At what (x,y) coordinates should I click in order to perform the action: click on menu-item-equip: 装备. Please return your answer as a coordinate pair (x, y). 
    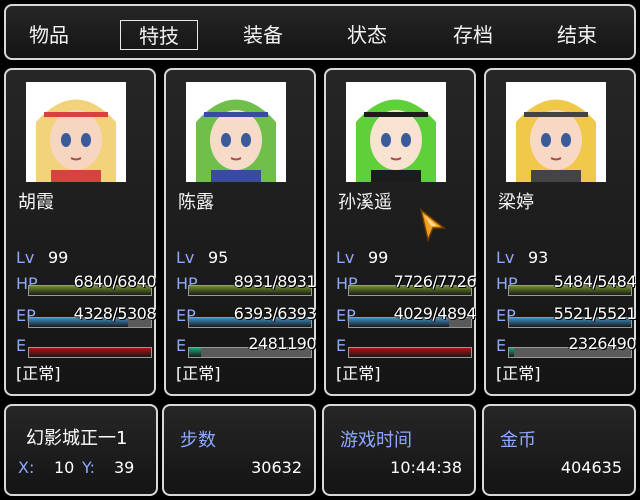
    Looking at the image, I should click on (263, 35).